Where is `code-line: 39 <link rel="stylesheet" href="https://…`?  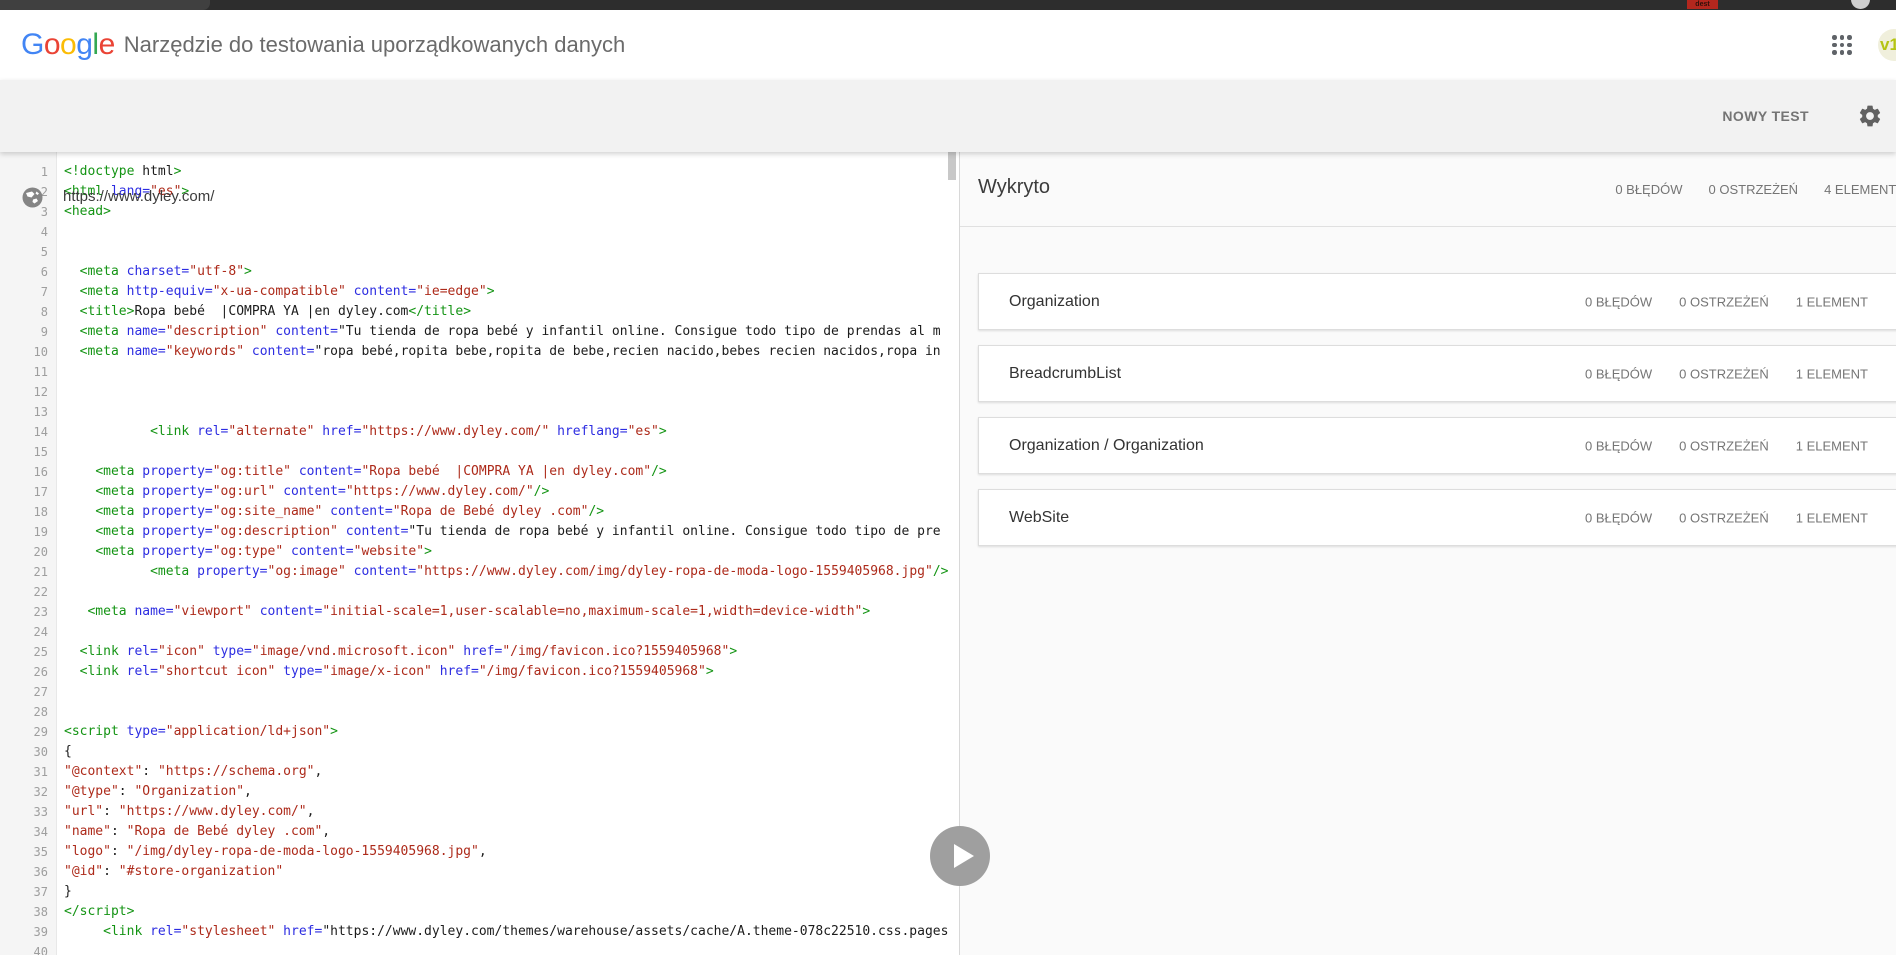
code-line: 39 <link rel="stylesheet" href="https://… is located at coordinates (491, 931).